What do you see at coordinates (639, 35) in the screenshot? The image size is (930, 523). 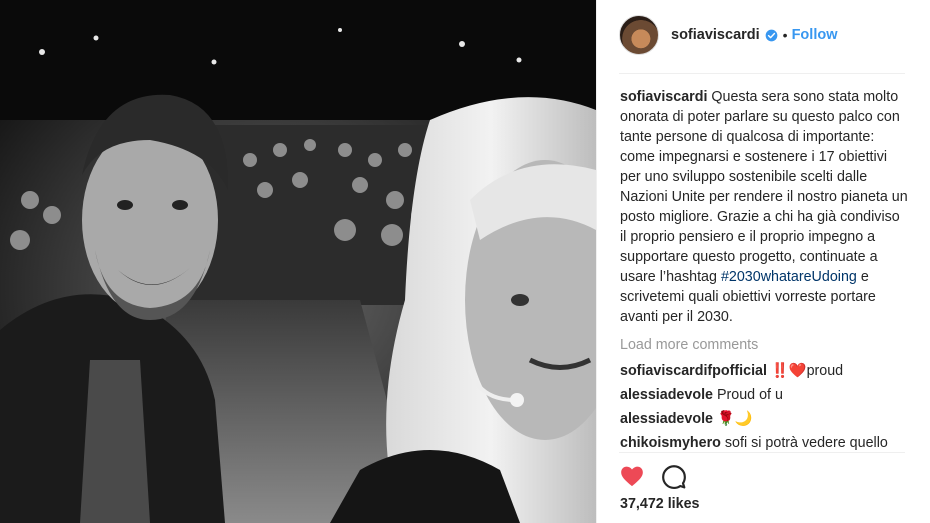 I see `avatar` at bounding box center [639, 35].